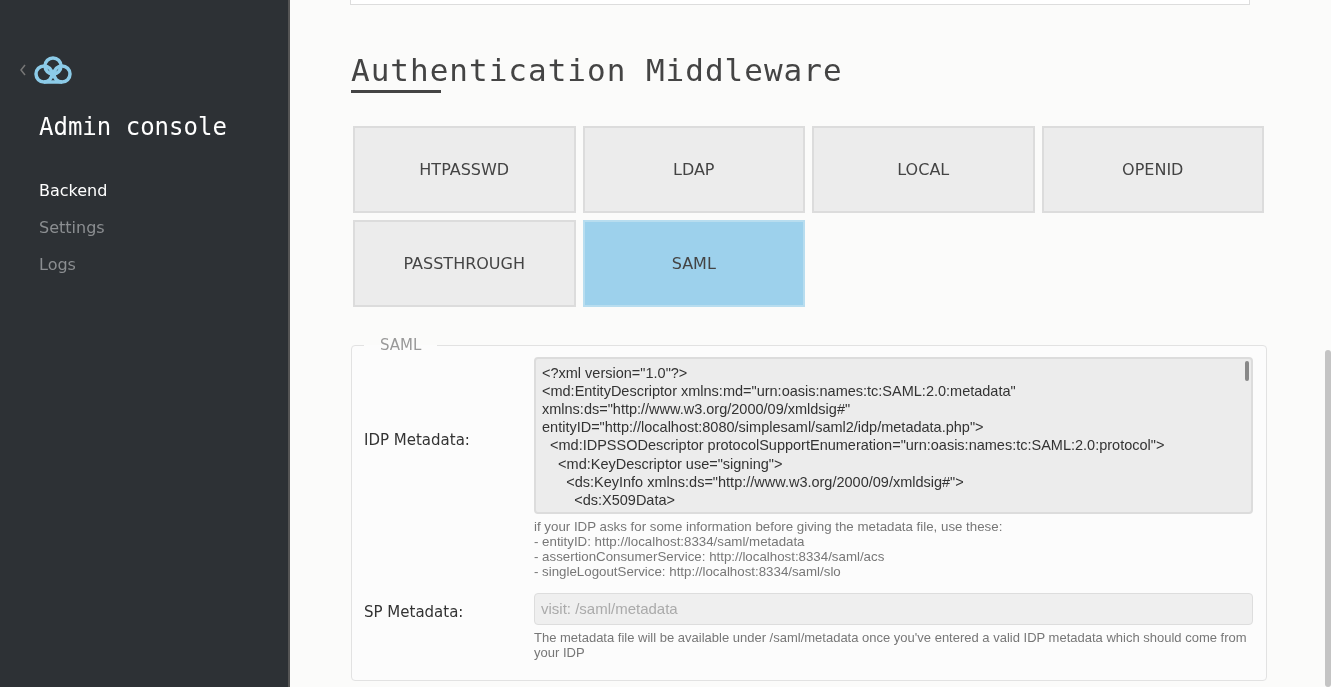  Describe the element at coordinates (23, 70) in the screenshot. I see `back-chevron-icon` at that location.